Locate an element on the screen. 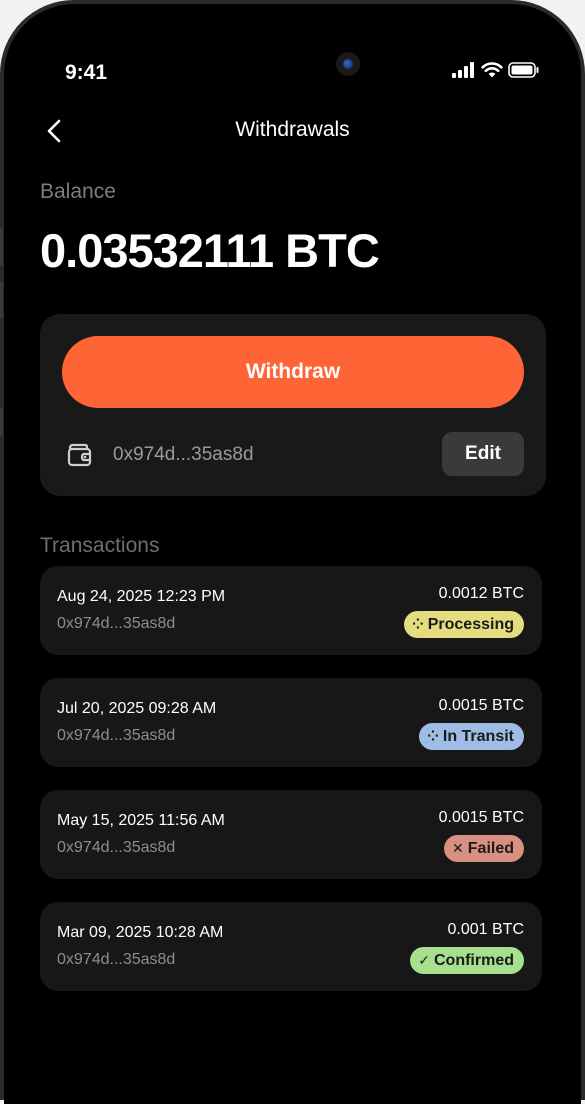  status-icons is located at coordinates (496, 70).